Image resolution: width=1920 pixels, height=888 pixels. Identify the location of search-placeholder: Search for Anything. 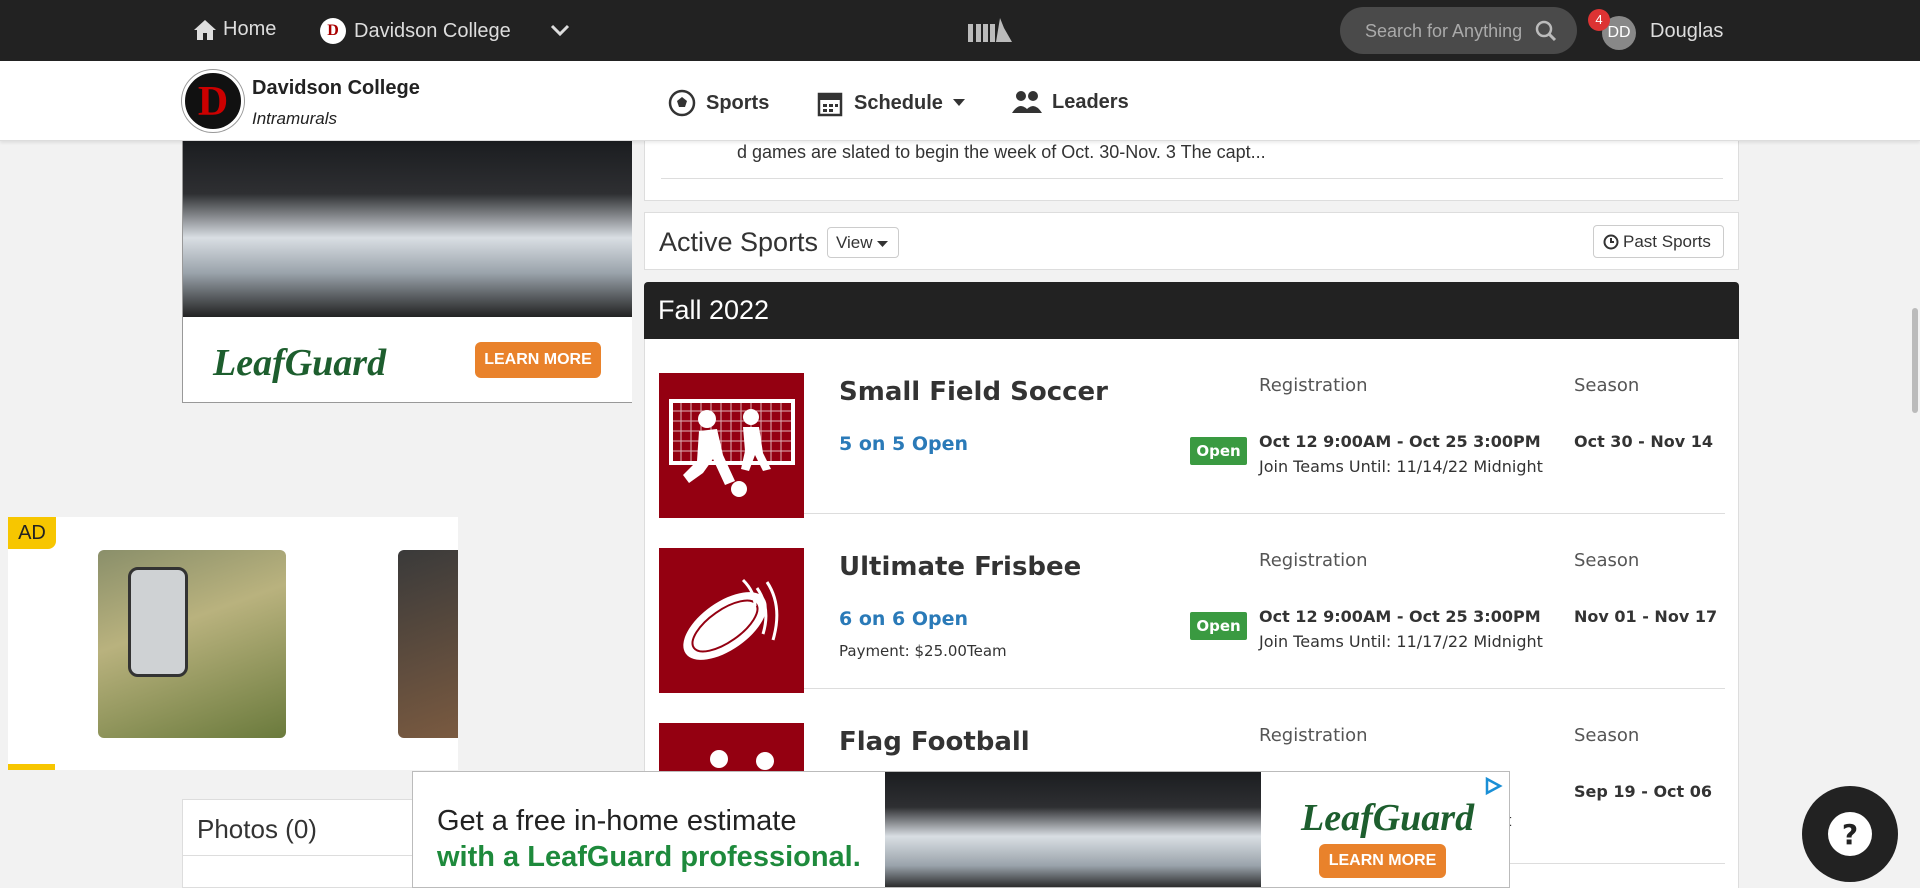
(1444, 31).